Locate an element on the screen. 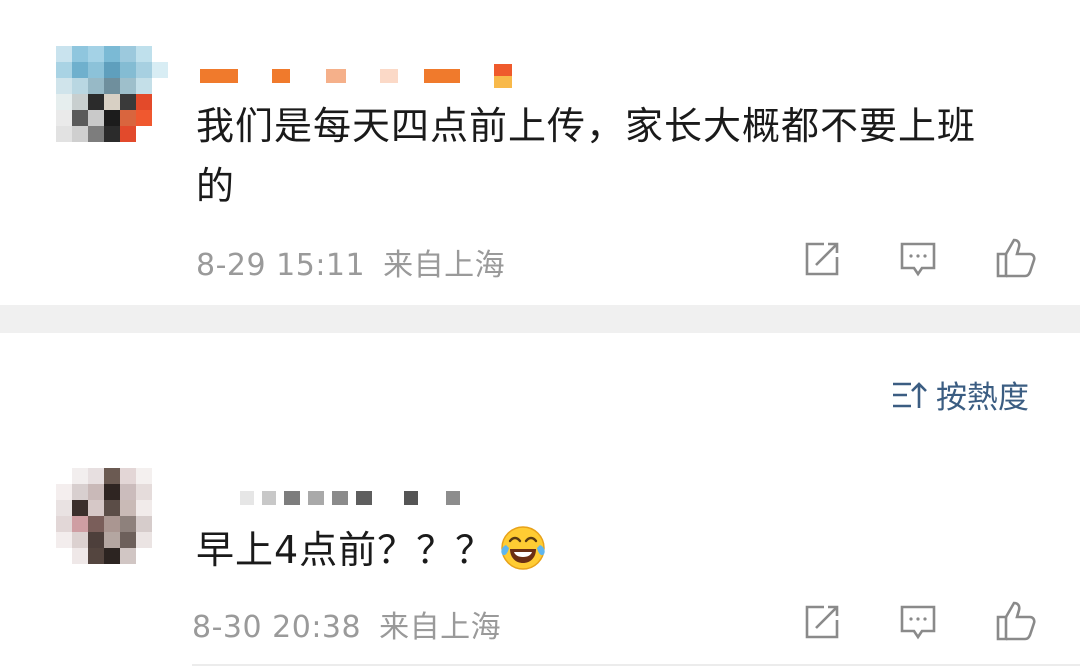  comment-meta: 8-29 15:11 来自上海 is located at coordinates (350, 262).